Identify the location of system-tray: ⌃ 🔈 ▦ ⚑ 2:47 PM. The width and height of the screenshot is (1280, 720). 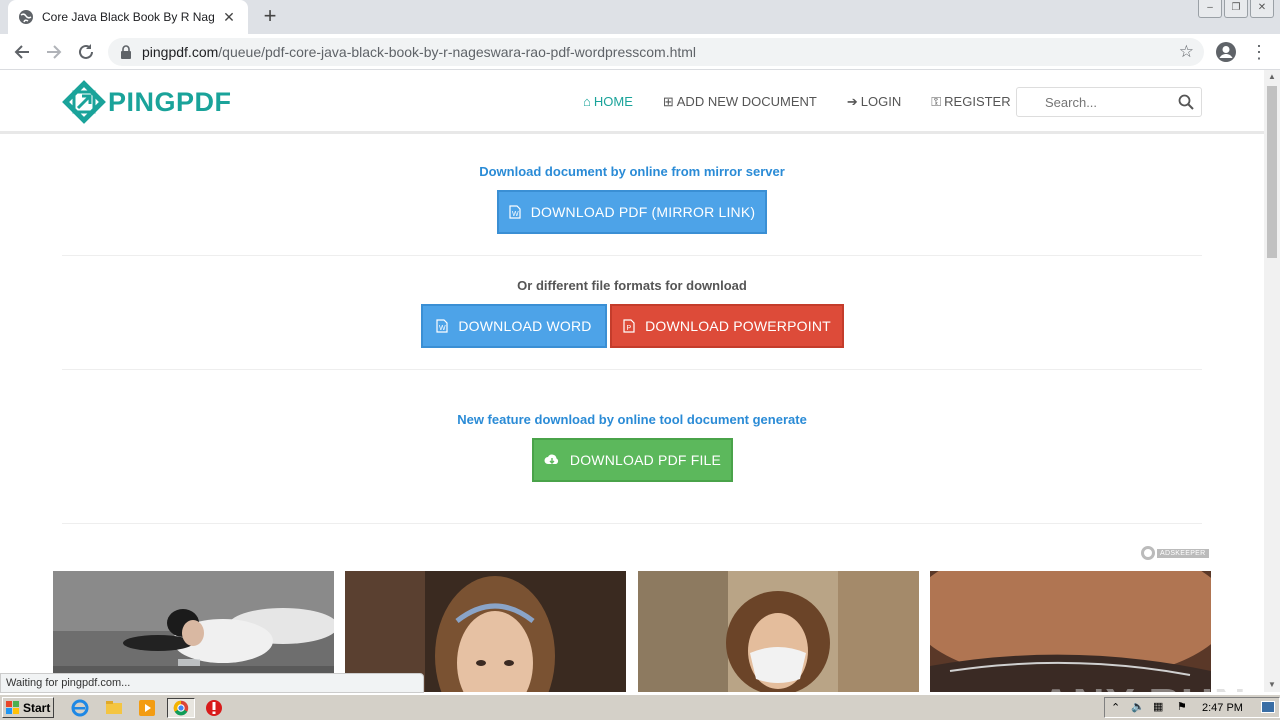
(1192, 707).